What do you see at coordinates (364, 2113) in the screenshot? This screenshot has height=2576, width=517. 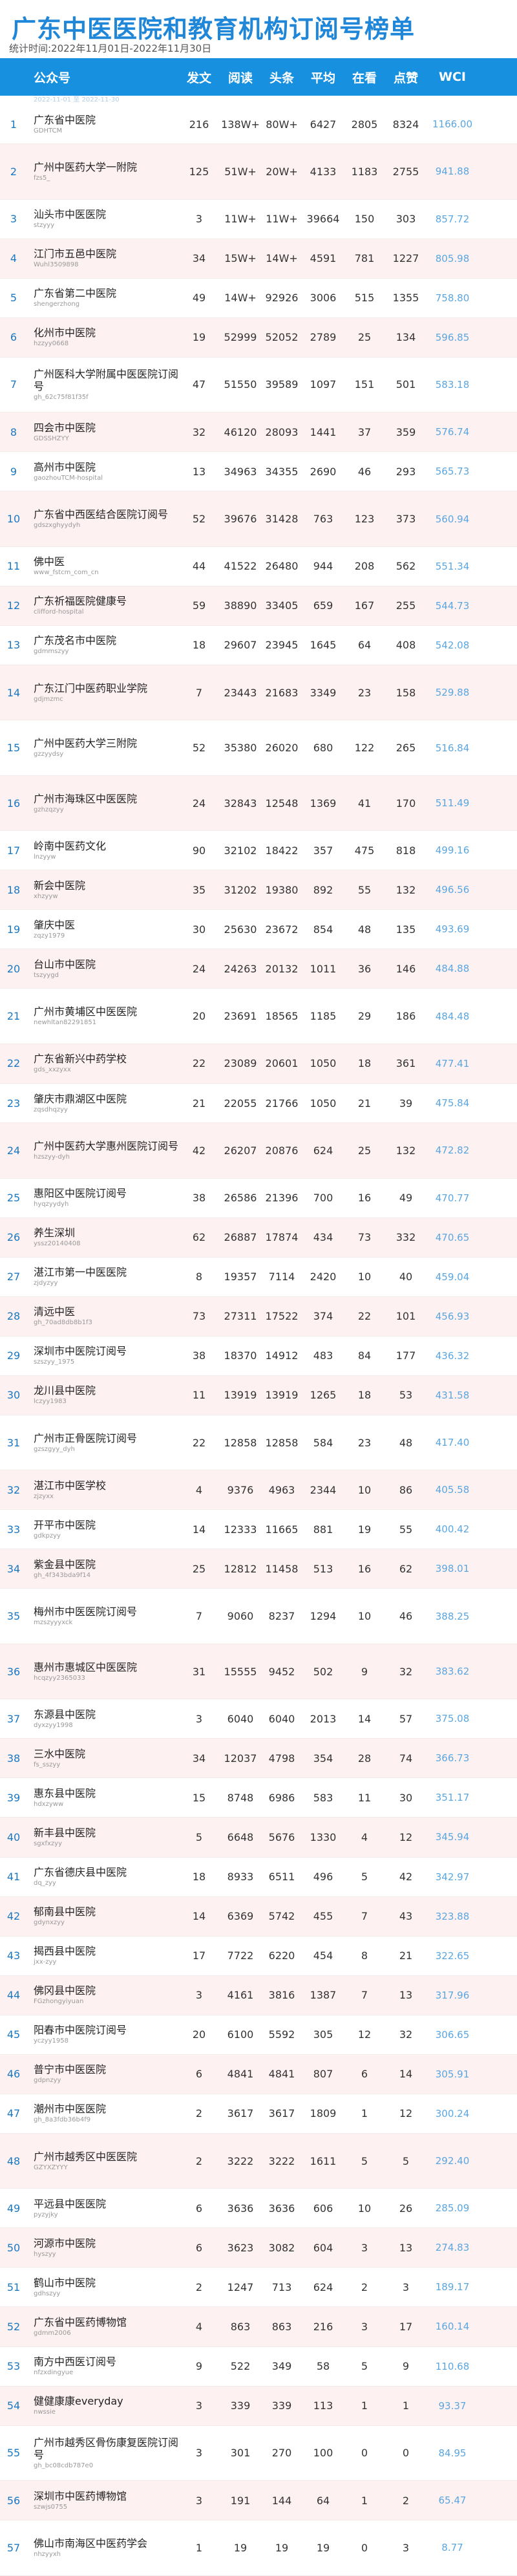 I see `likes-cell: 1` at bounding box center [364, 2113].